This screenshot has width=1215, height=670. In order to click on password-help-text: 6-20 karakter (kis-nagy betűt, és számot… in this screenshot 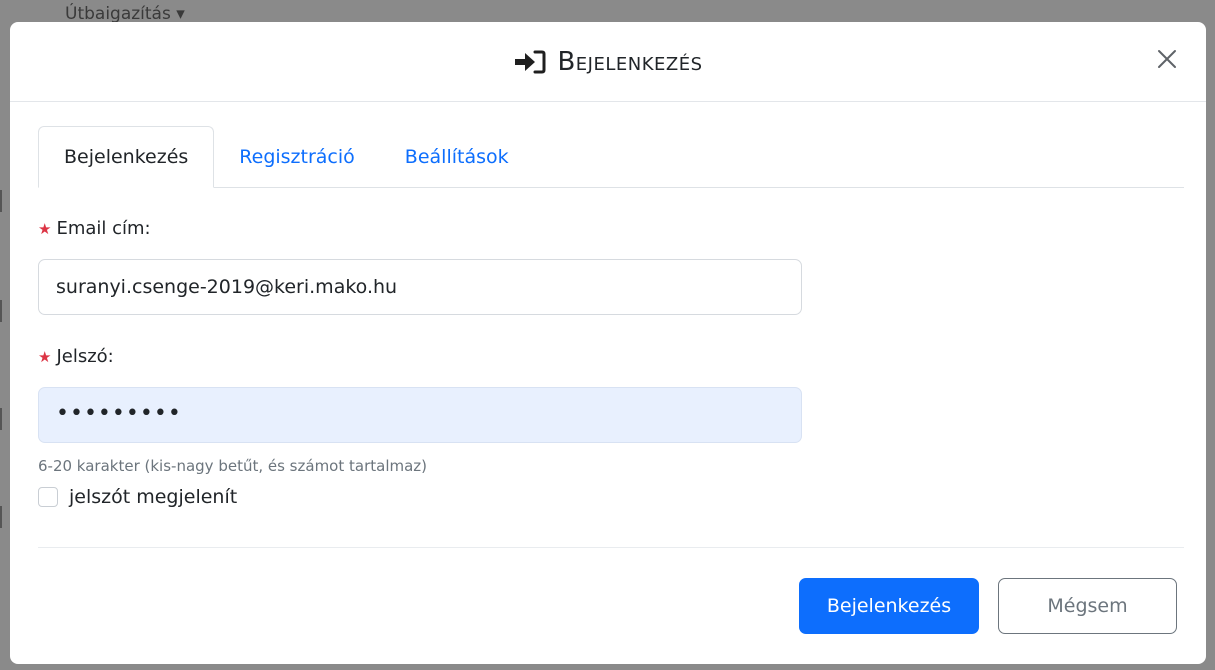, I will do `click(233, 466)`.